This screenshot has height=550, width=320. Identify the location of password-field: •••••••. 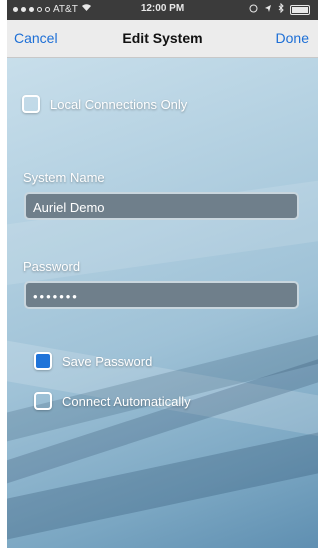
(161, 295).